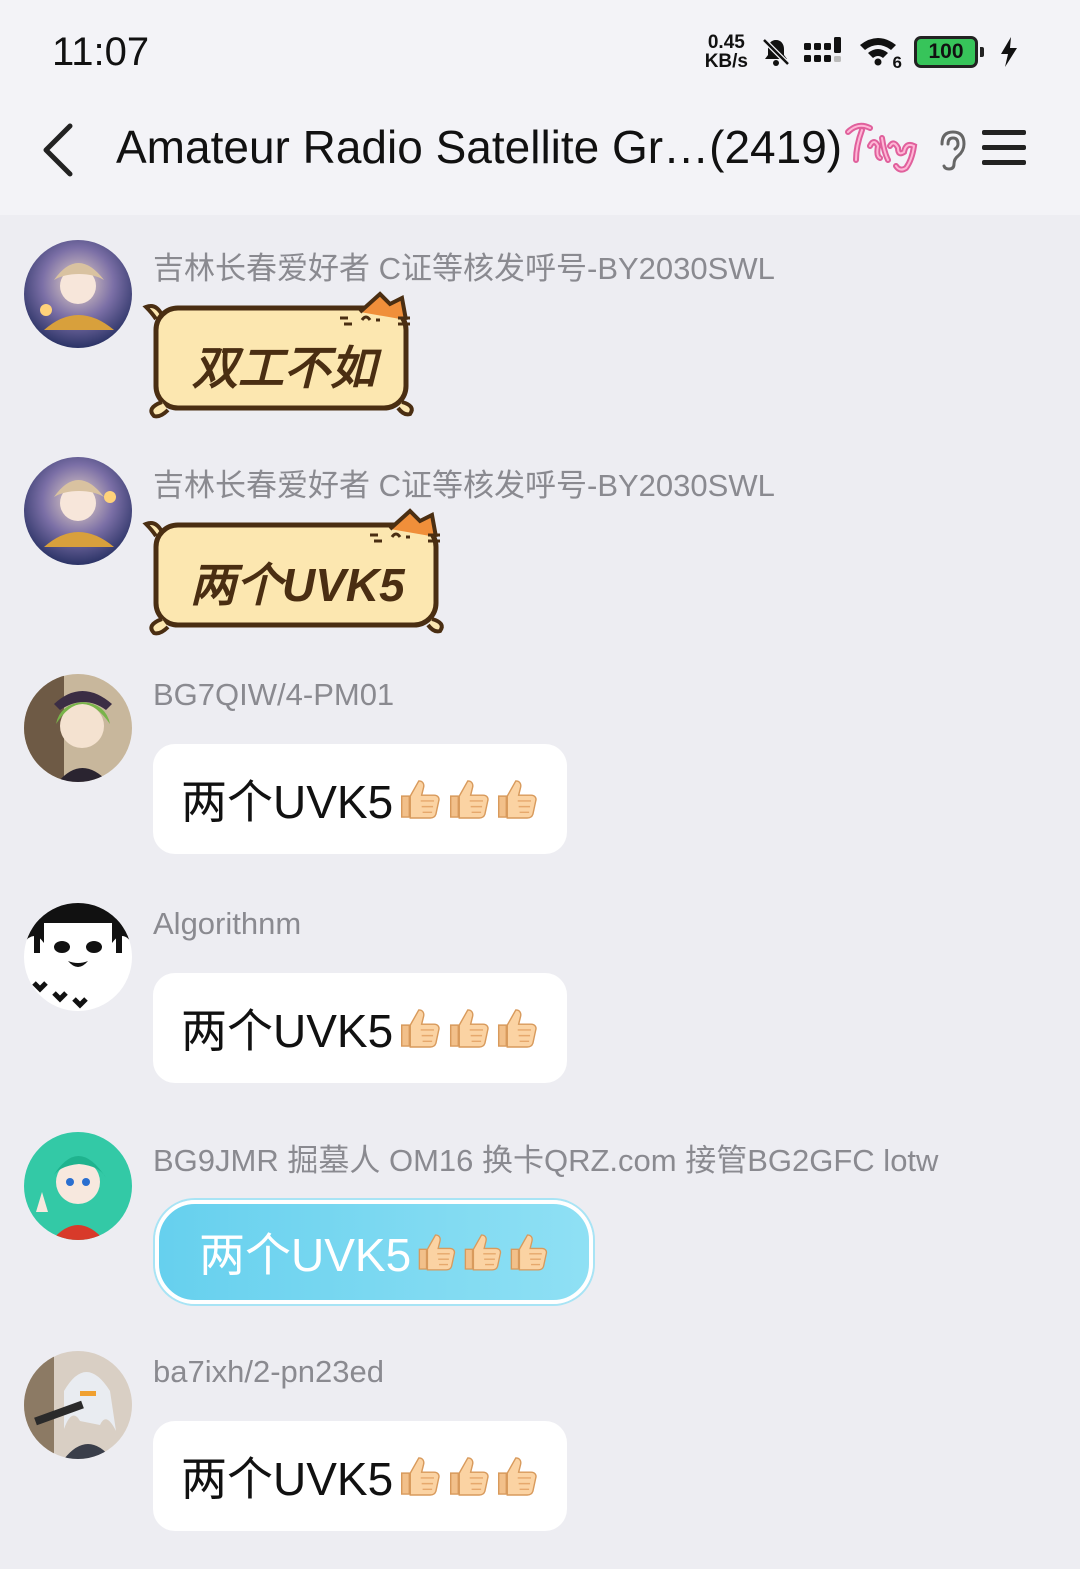 The width and height of the screenshot is (1080, 1569). Describe the element at coordinates (949, 52) in the screenshot. I see `battery-indicator: 100` at that location.